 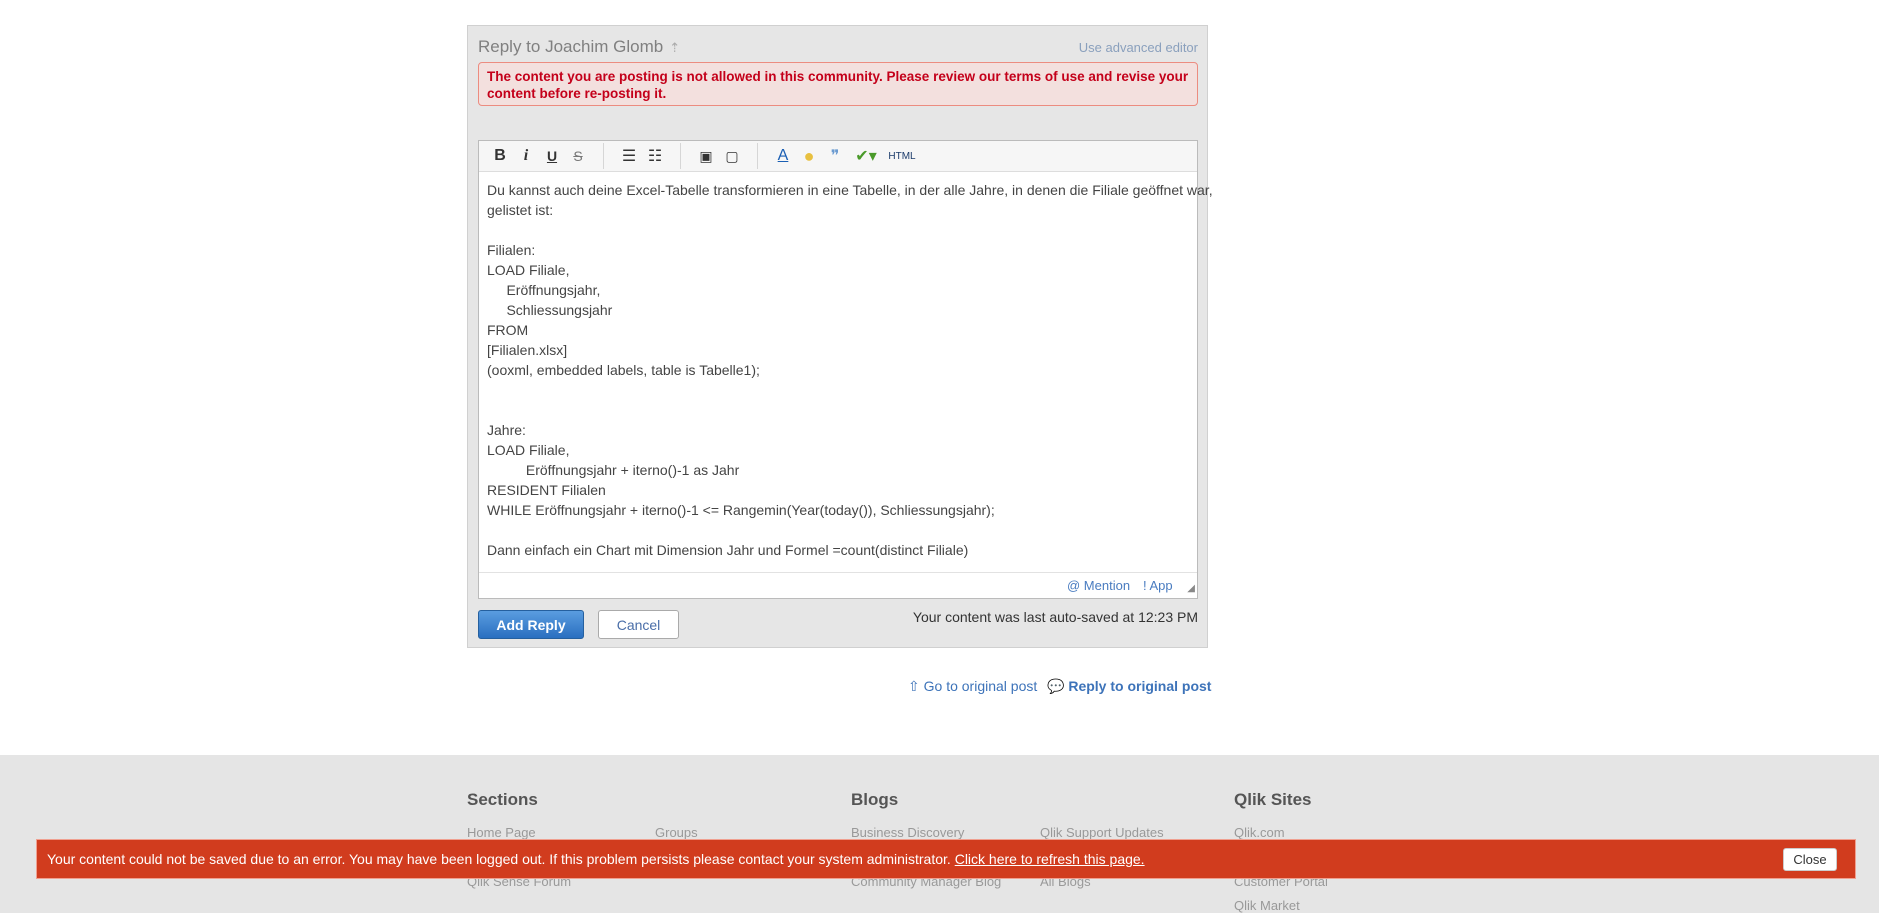 What do you see at coordinates (1129, 686) in the screenshot?
I see `reply-to-original-post-link: 💬 Reply to original post` at bounding box center [1129, 686].